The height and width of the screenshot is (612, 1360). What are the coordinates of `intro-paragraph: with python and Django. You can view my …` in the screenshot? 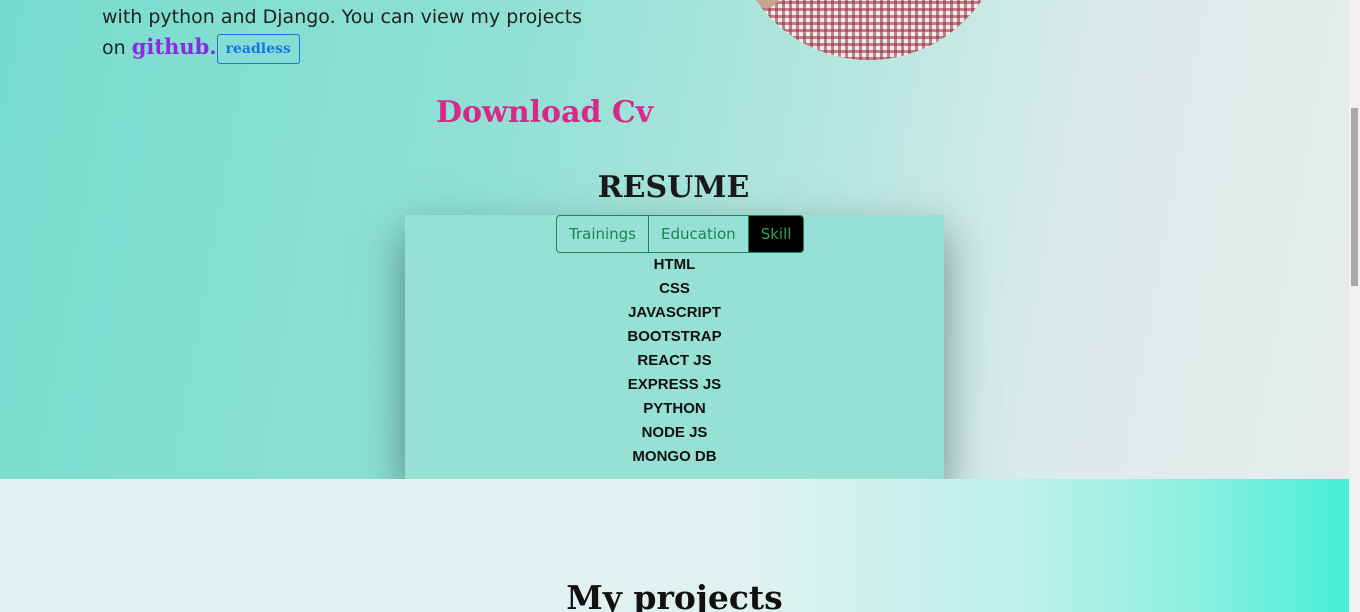 It's located at (362, 33).